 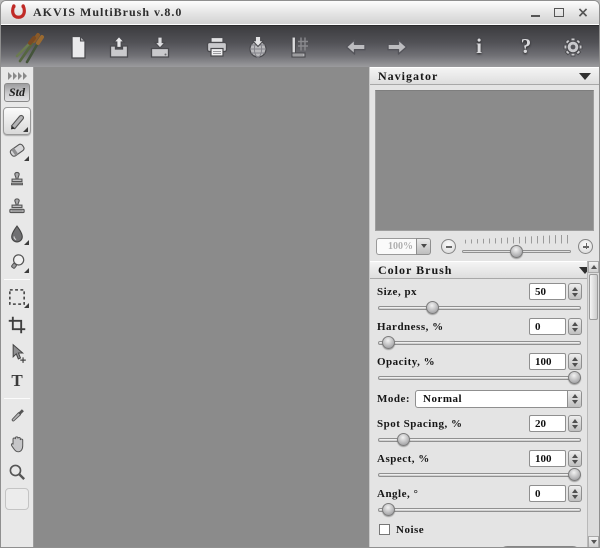 What do you see at coordinates (479, 342) in the screenshot?
I see `hardness-slider` at bounding box center [479, 342].